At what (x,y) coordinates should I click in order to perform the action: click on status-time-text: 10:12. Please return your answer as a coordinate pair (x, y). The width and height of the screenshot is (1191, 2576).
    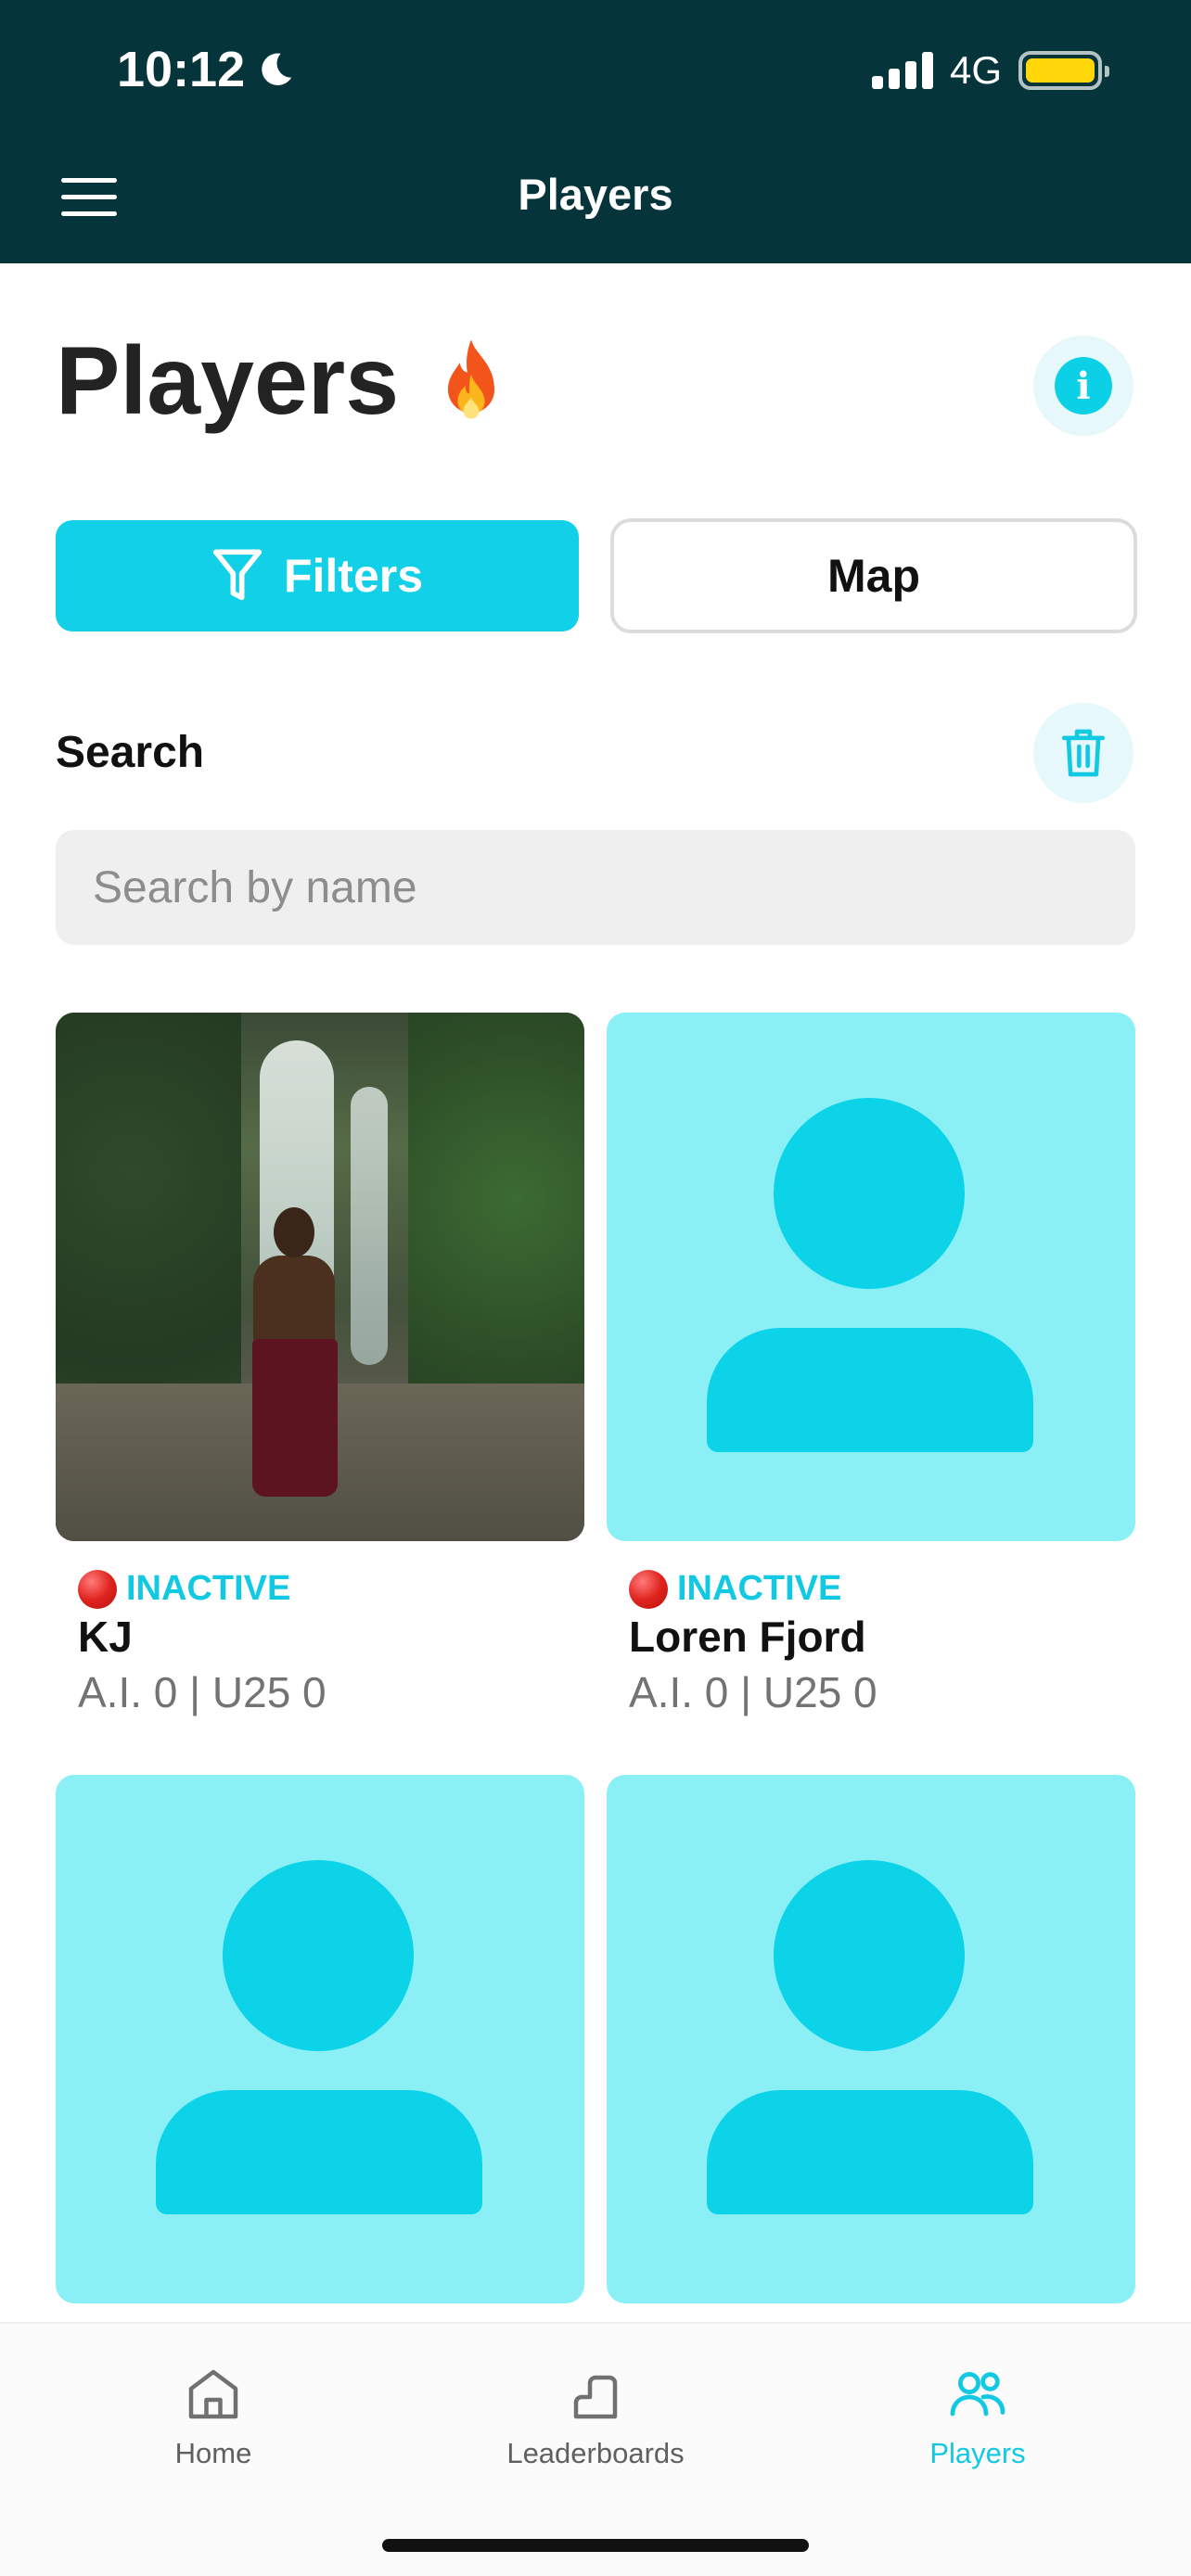
    Looking at the image, I should click on (181, 69).